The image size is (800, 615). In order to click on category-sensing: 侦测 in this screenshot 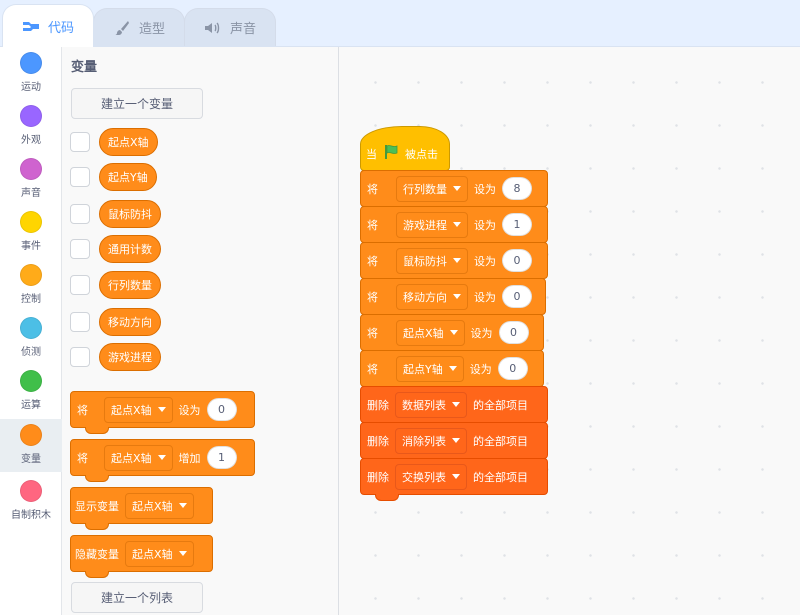, I will do `click(31, 338)`.